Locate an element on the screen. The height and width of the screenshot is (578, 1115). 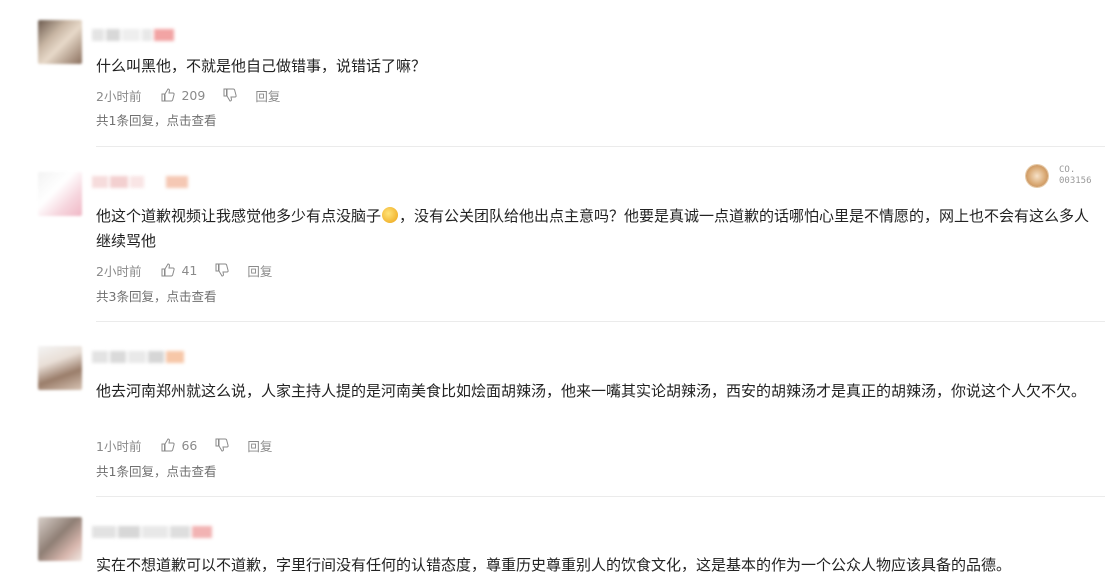
like-count: 66 is located at coordinates (189, 445).